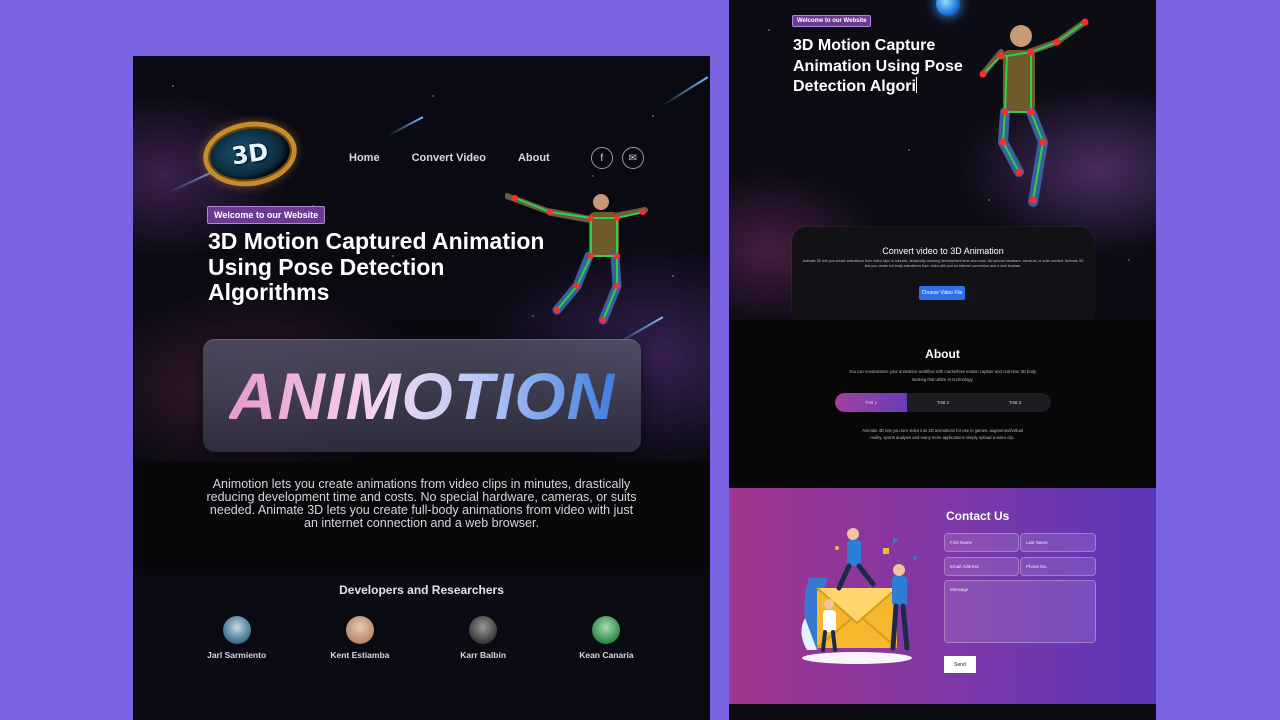 The height and width of the screenshot is (720, 1280). What do you see at coordinates (942, 354) in the screenshot?
I see `about-title: About` at bounding box center [942, 354].